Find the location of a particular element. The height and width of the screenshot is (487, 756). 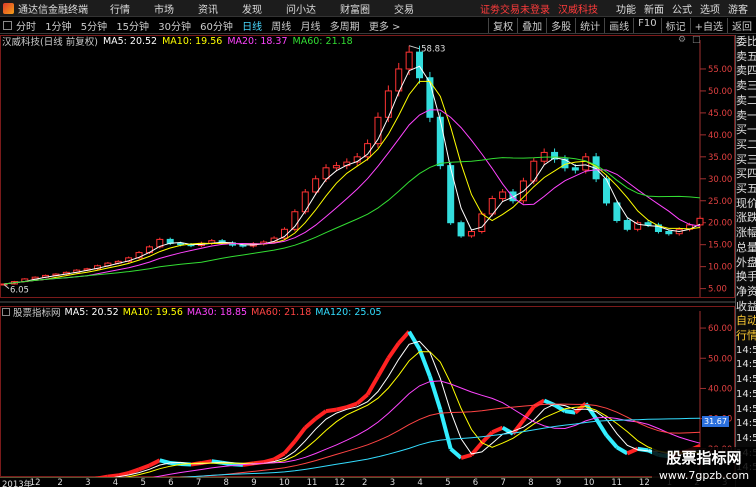

main-y-tick-label: 10.00 is located at coordinates (720, 268).